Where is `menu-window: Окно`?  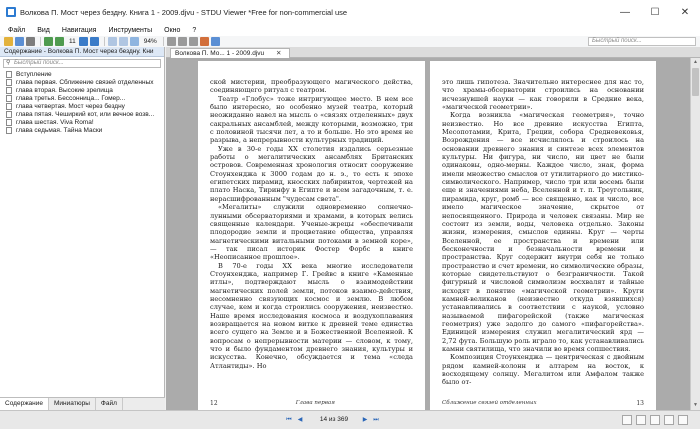
menu-window: Окно is located at coordinates (172, 30).